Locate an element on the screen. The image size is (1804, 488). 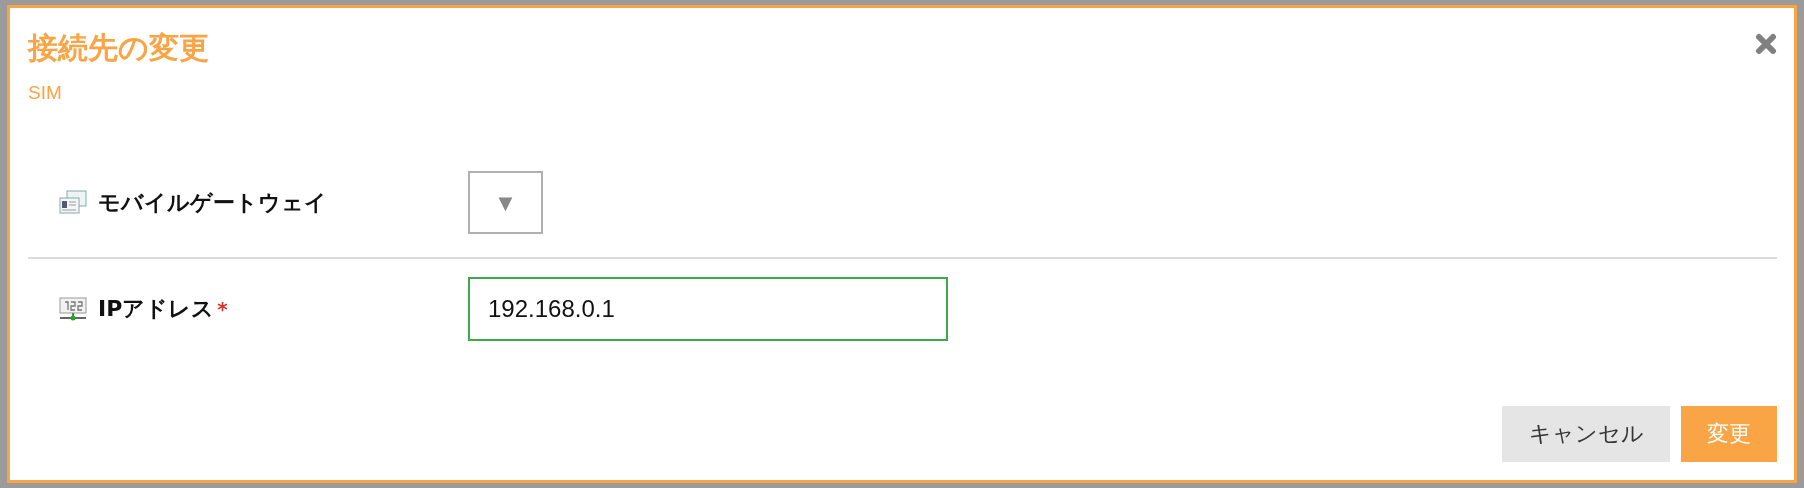
required-mark: * is located at coordinates (222, 309).